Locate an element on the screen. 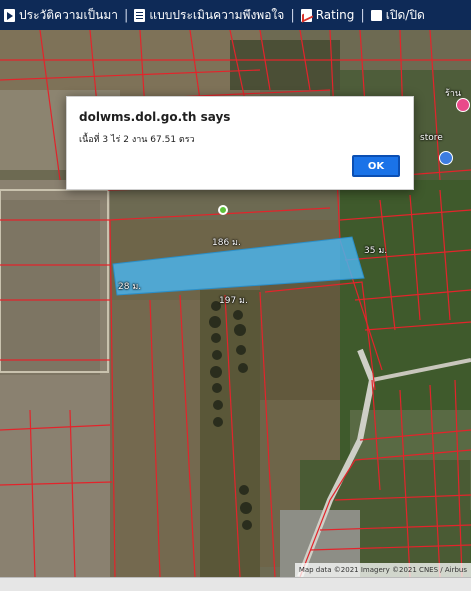 The width and height of the screenshot is (471, 591). toolbar-item-survey: แบบประเมินความพึงพอใจ is located at coordinates (209, 15).